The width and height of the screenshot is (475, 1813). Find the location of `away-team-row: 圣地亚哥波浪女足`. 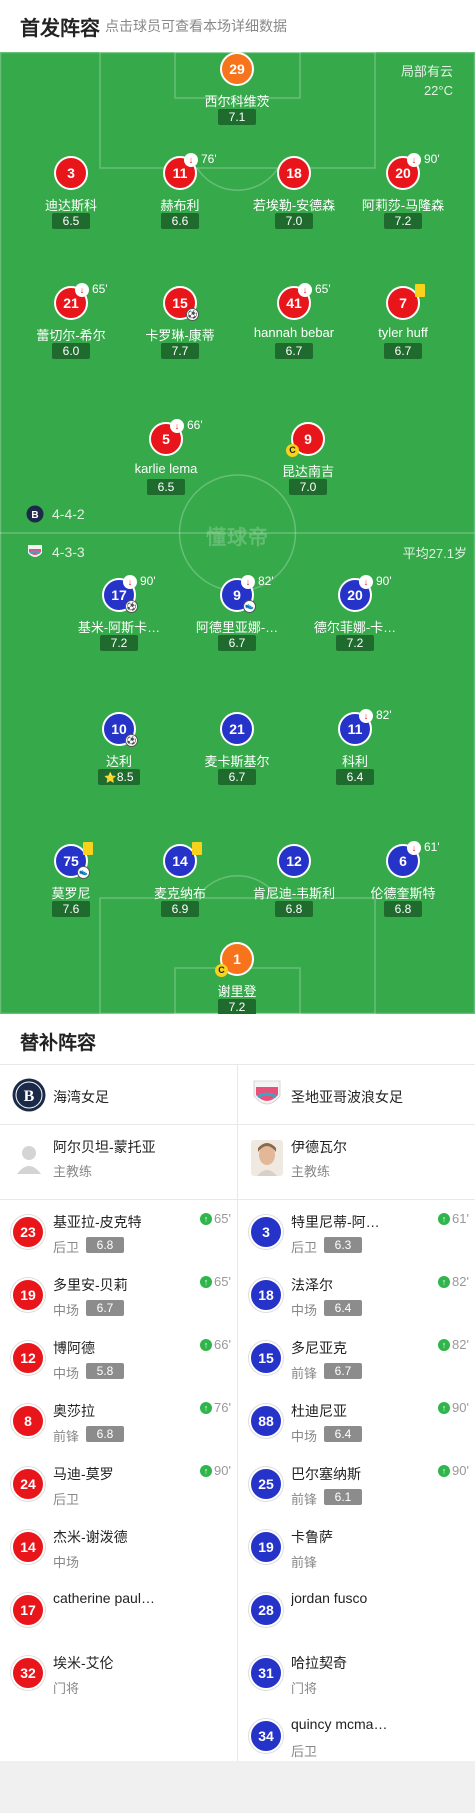

away-team-row: 圣地亚哥波浪女足 is located at coordinates (356, 1094).